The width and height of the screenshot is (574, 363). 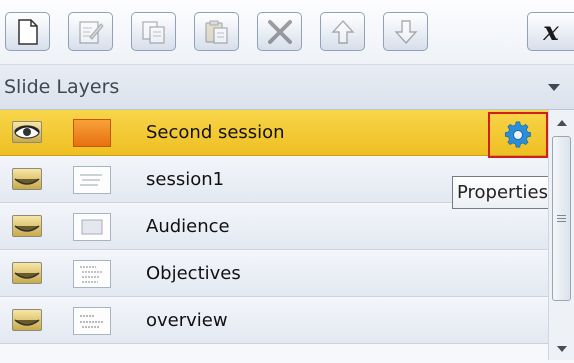 I want to click on layers-scrollbar, so click(x=561, y=235).